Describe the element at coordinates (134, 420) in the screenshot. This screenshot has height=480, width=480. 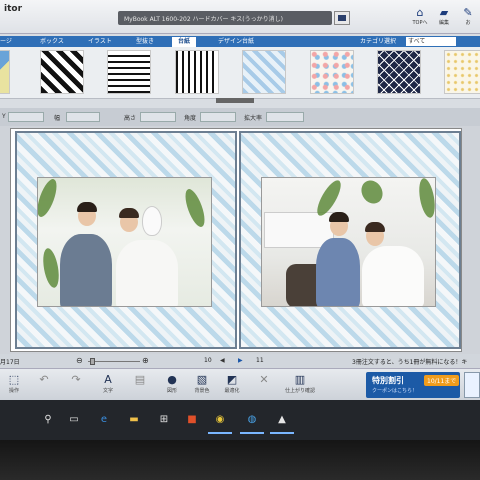
I see `file-explorer-icon: ▬` at that location.